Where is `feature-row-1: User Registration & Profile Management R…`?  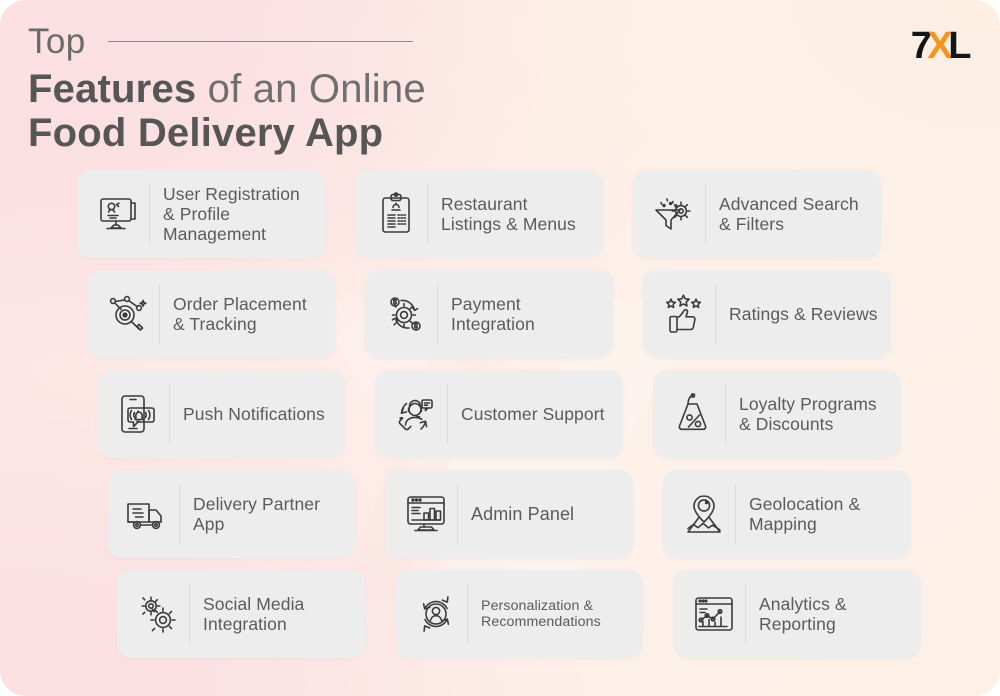
feature-row-1: User Registration & Profile Management R… is located at coordinates (500, 220).